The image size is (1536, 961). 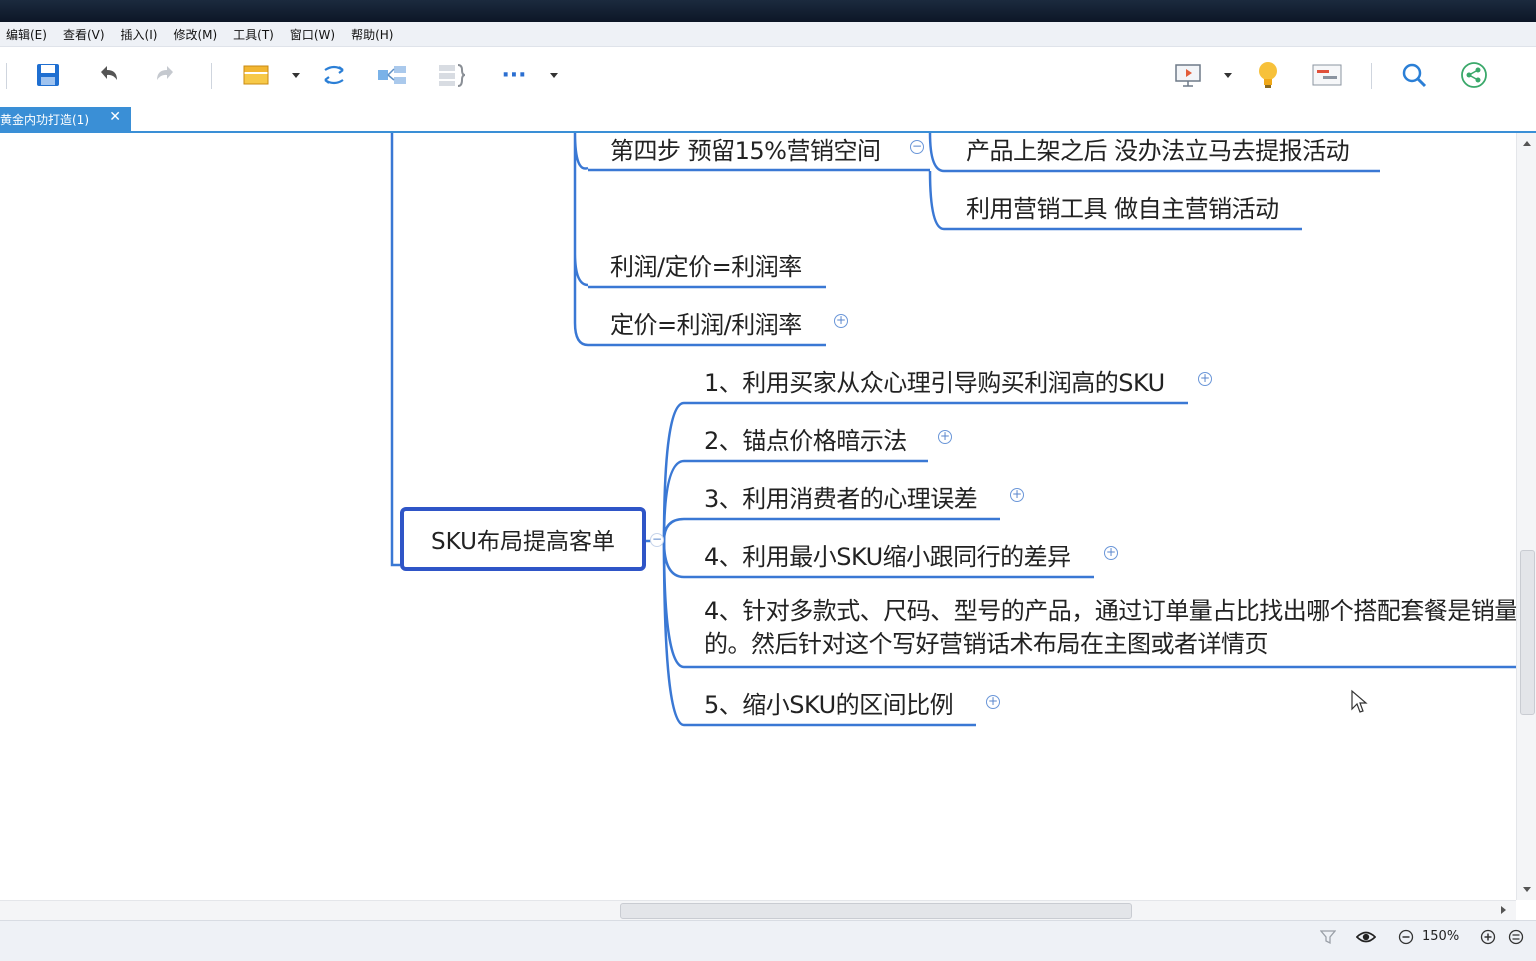 What do you see at coordinates (514, 75) in the screenshot?
I see `more-icon: ···` at bounding box center [514, 75].